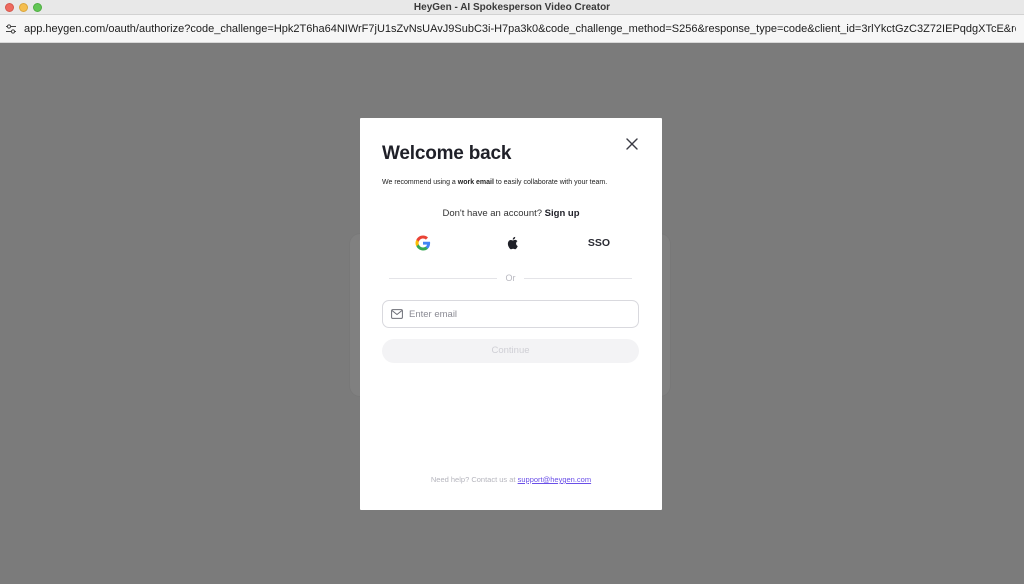 This screenshot has height=584, width=1024. I want to click on support-email-link: support@heygen.com, so click(555, 479).